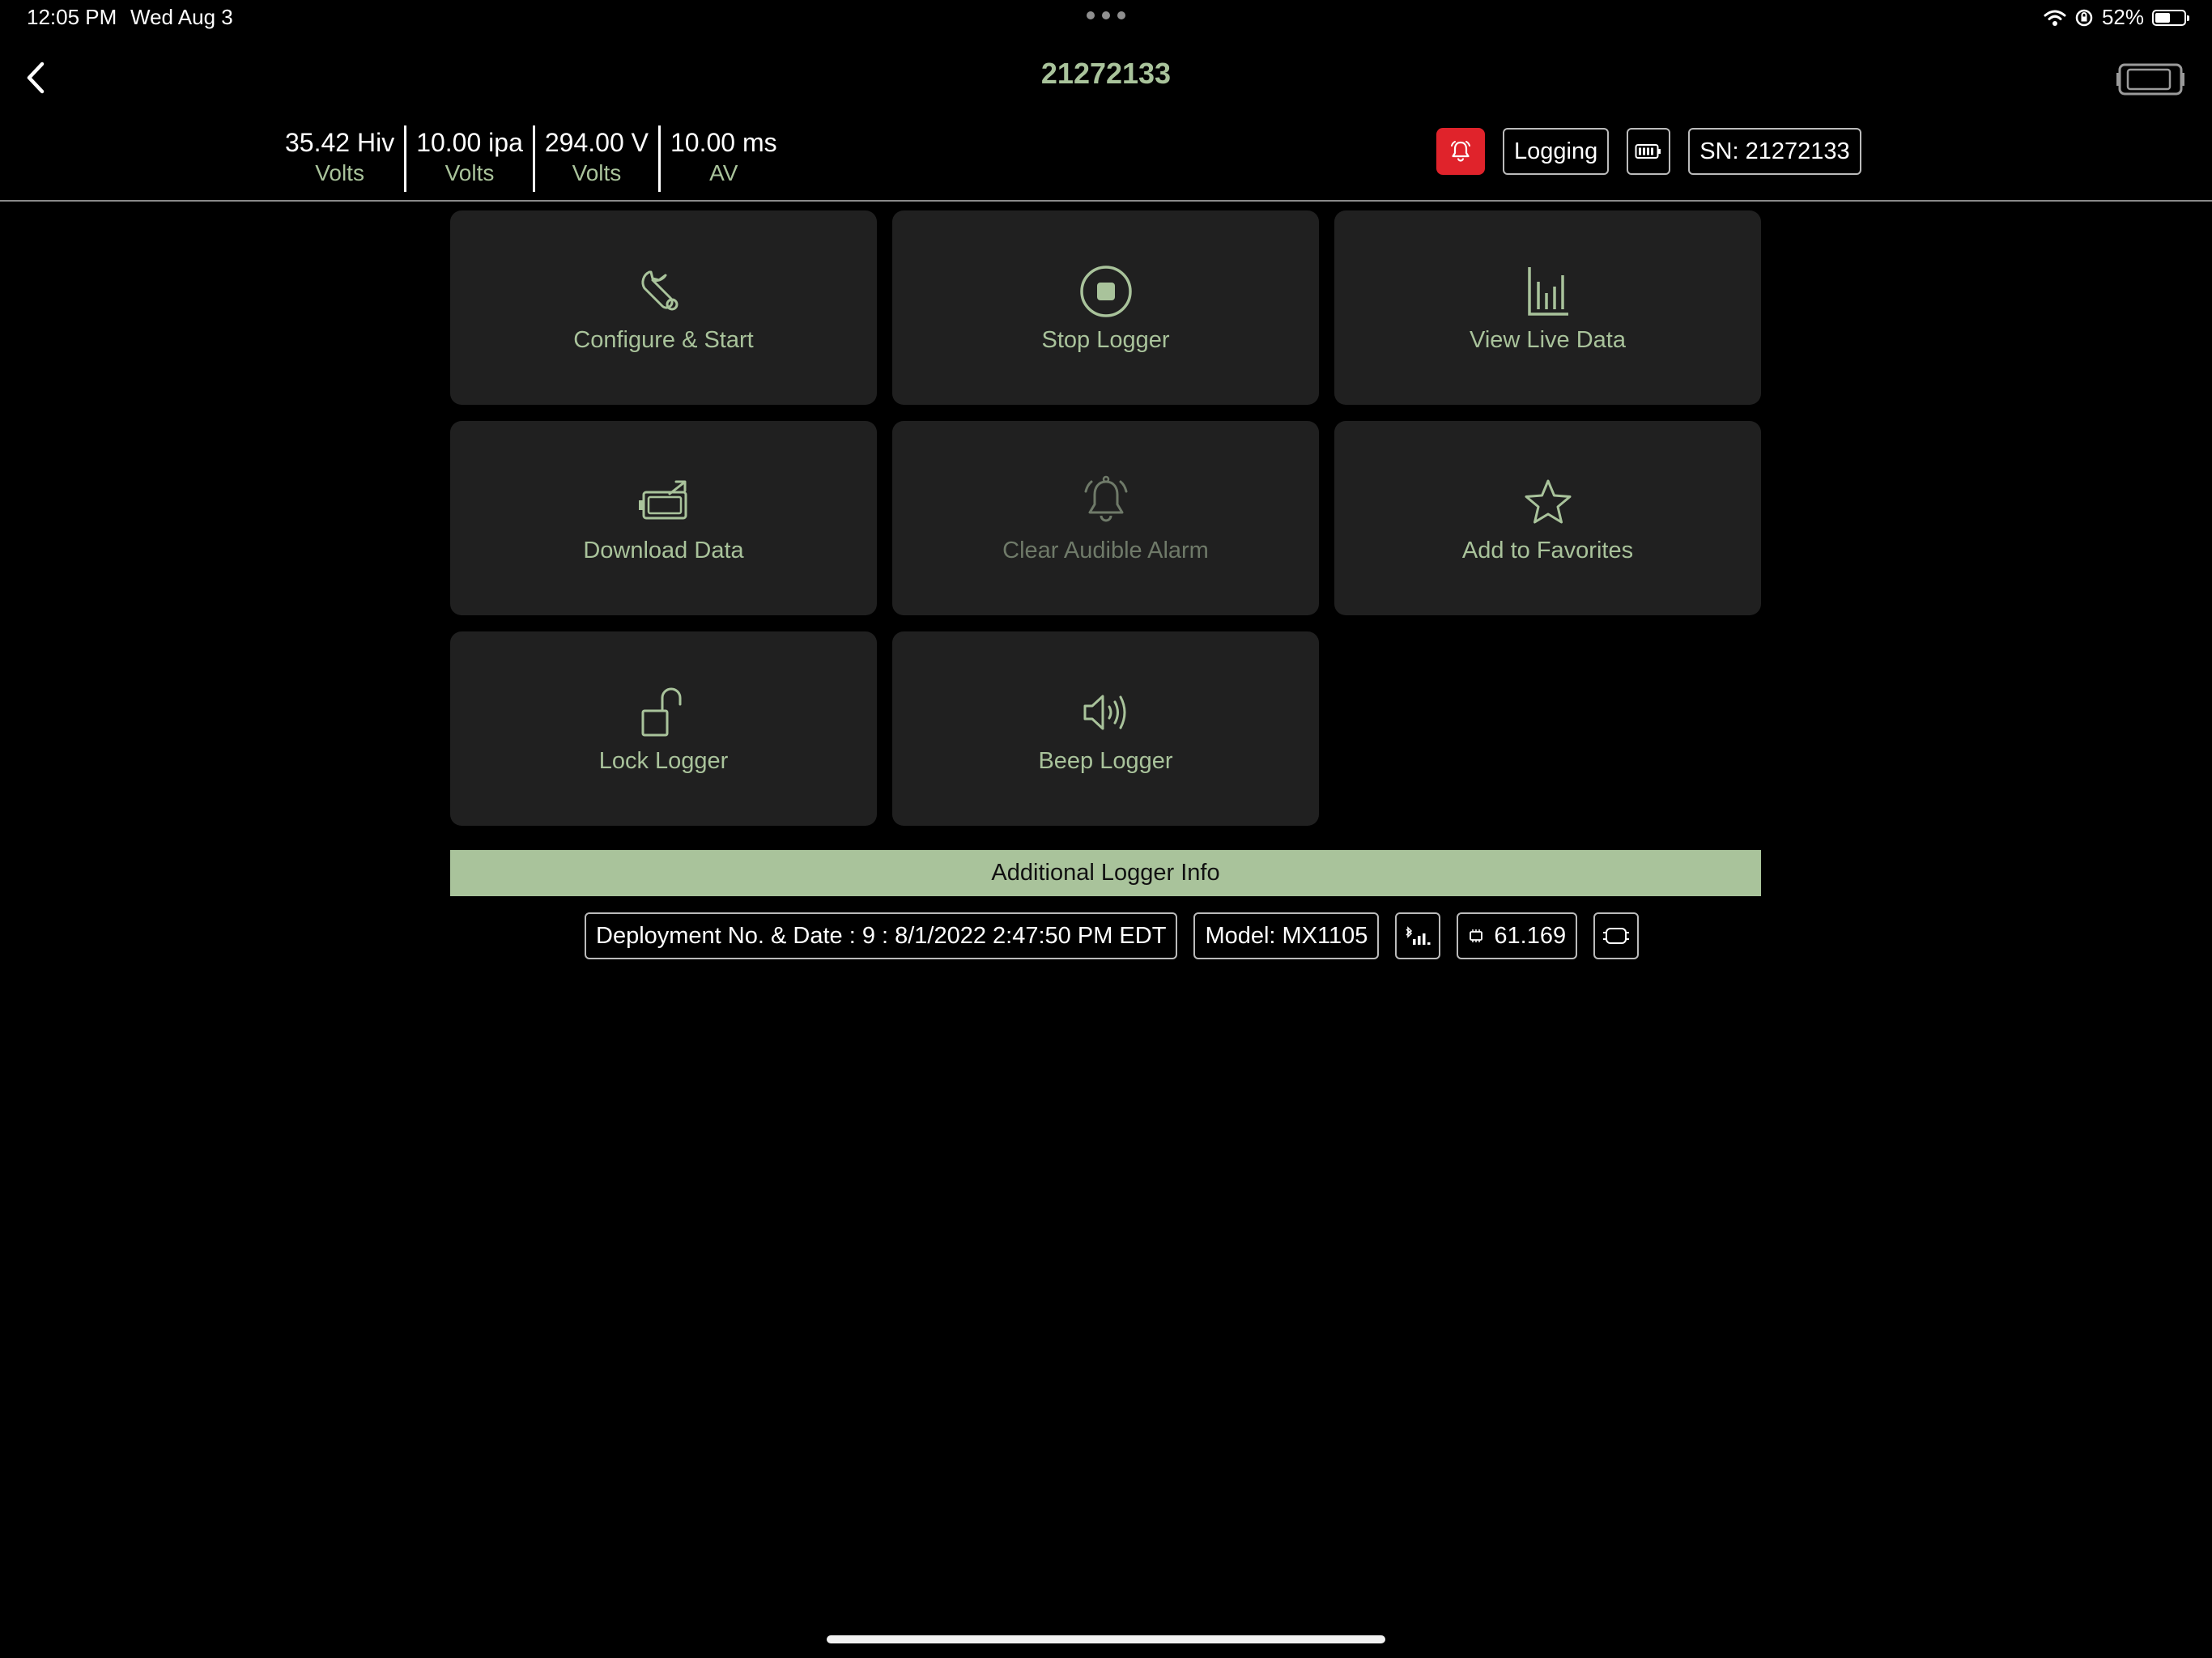 Image resolution: width=2212 pixels, height=1658 pixels. What do you see at coordinates (1106, 501) in the screenshot?
I see `bell-icon` at bounding box center [1106, 501].